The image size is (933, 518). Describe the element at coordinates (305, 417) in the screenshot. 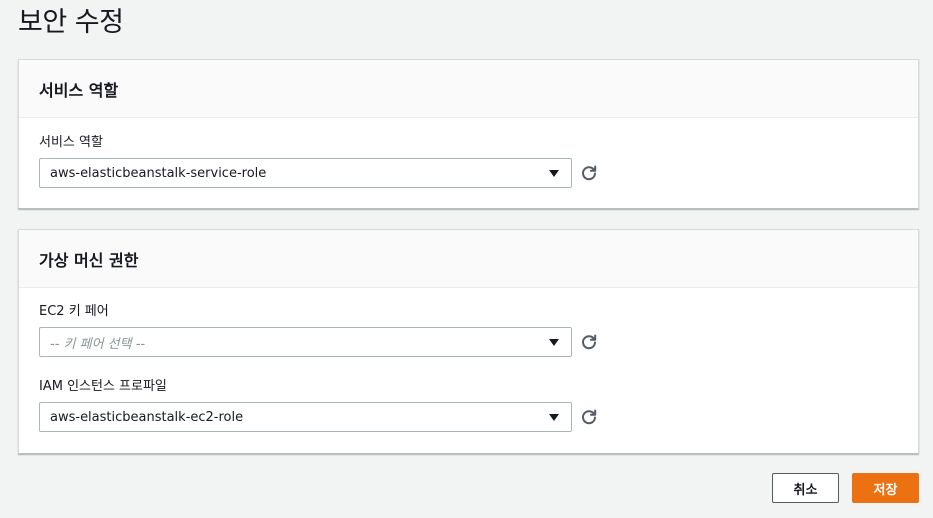

I see `instance-profile-select: aws-elasticbeanstalk-ec2-role` at that location.